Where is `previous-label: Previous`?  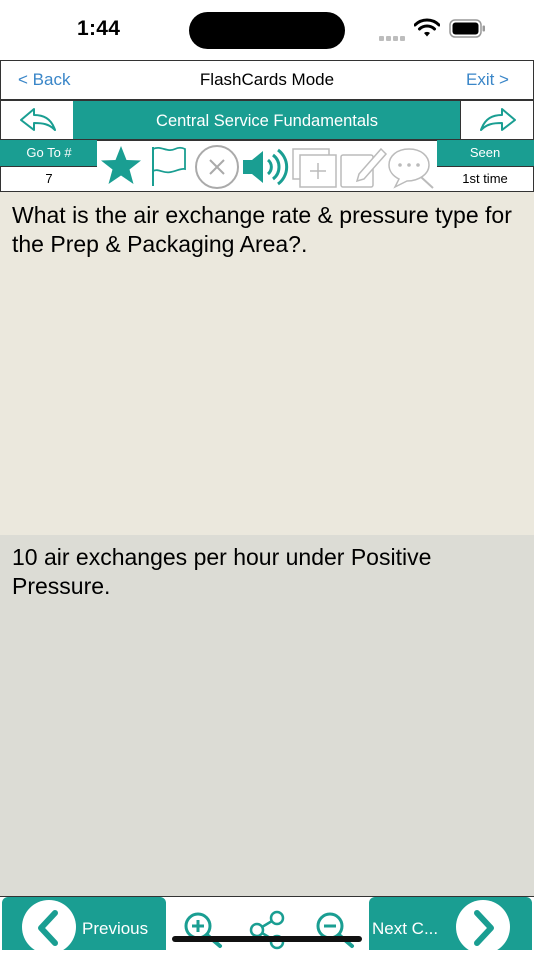 previous-label: Previous is located at coordinates (115, 928).